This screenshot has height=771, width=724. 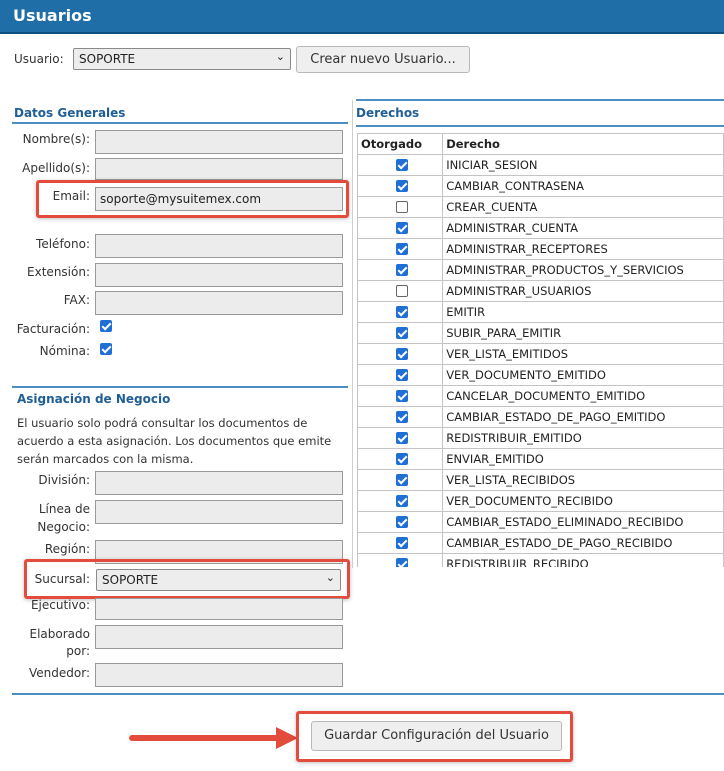 I want to click on table-row: ADMINISTRAR_RECEPTORES, so click(x=540, y=249).